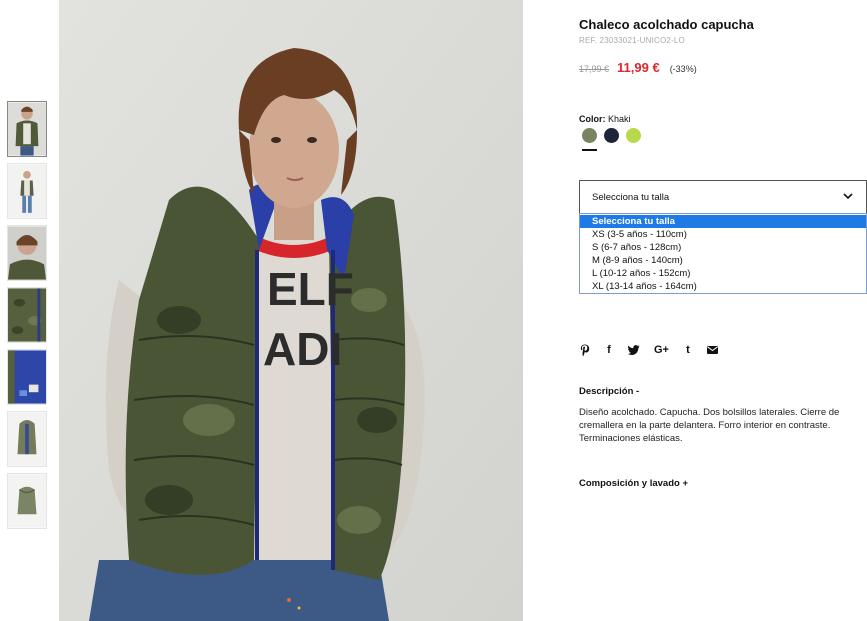 The image size is (867, 621). I want to click on swatch-khaki, so click(589, 139).